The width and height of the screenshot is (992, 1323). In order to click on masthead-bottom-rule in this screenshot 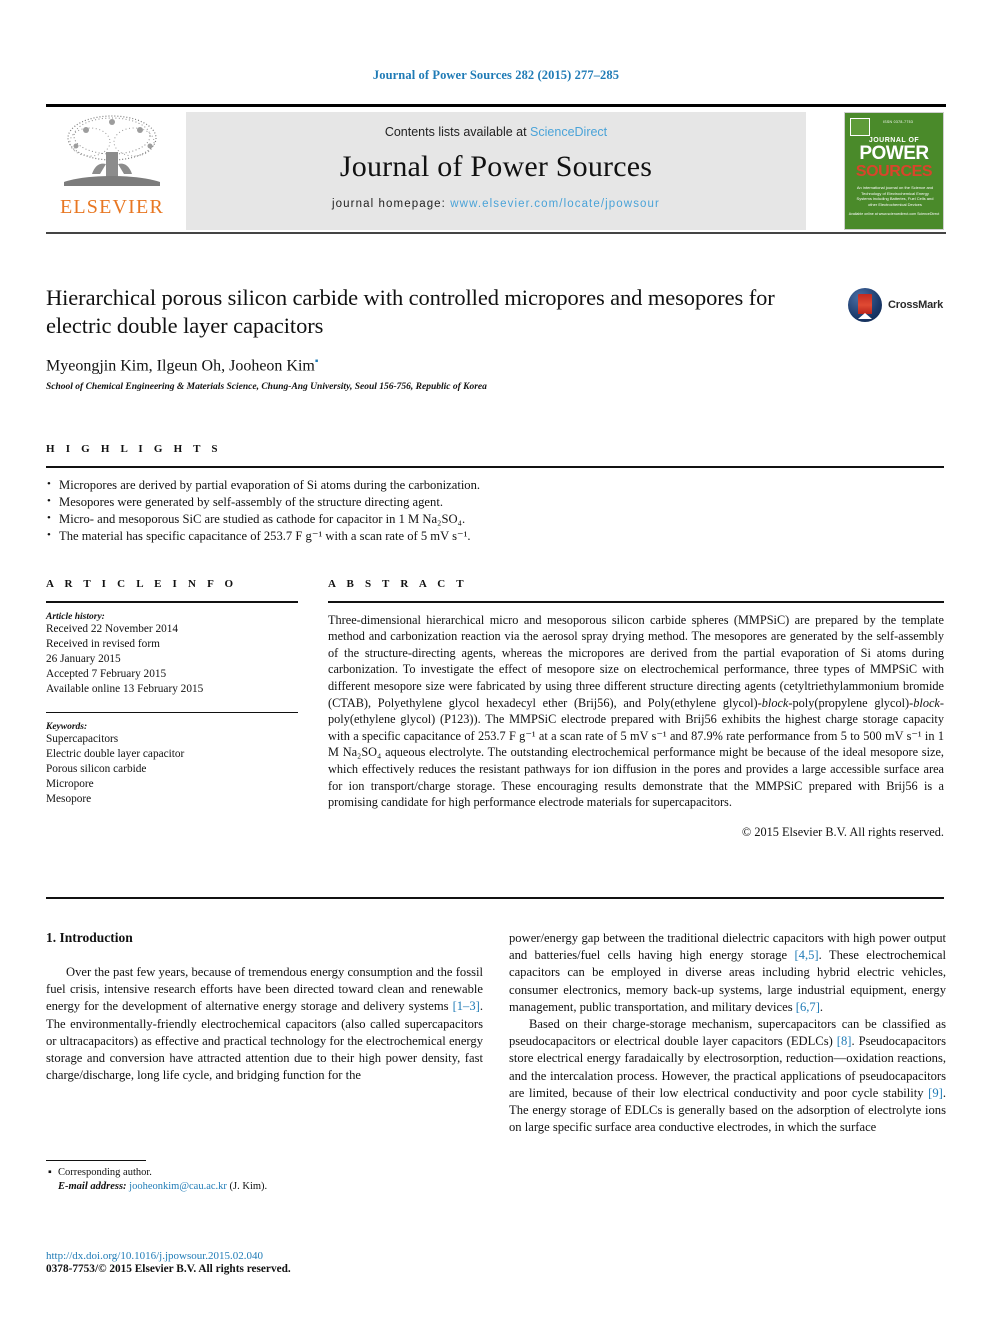, I will do `click(496, 233)`.